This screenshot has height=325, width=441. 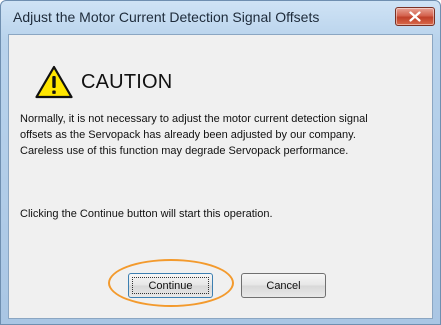 What do you see at coordinates (54, 82) in the screenshot?
I see `warning-triangle-icon` at bounding box center [54, 82].